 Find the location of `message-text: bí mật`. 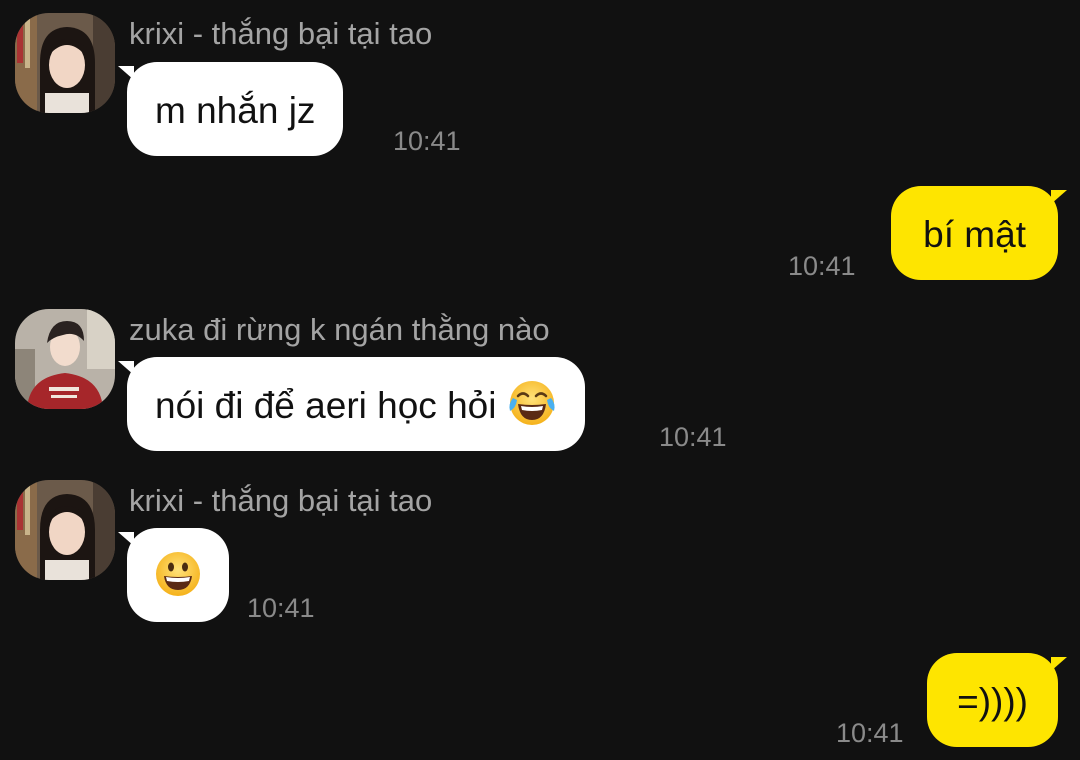

message-text: bí mật is located at coordinates (974, 235).